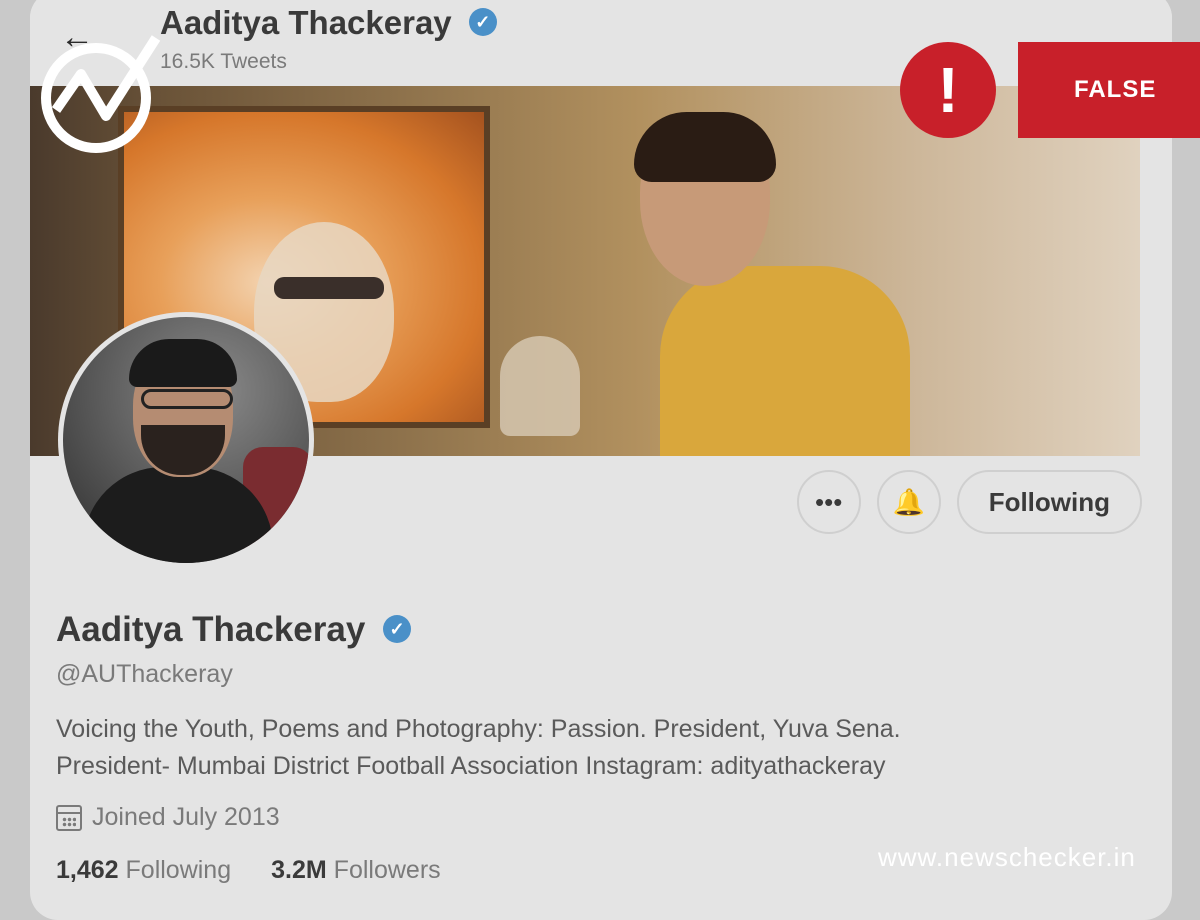 The height and width of the screenshot is (920, 1200). I want to click on profile-header-bar: ← Aaditya Thackeray ✓ 16.5K Tweets, so click(601, 43).